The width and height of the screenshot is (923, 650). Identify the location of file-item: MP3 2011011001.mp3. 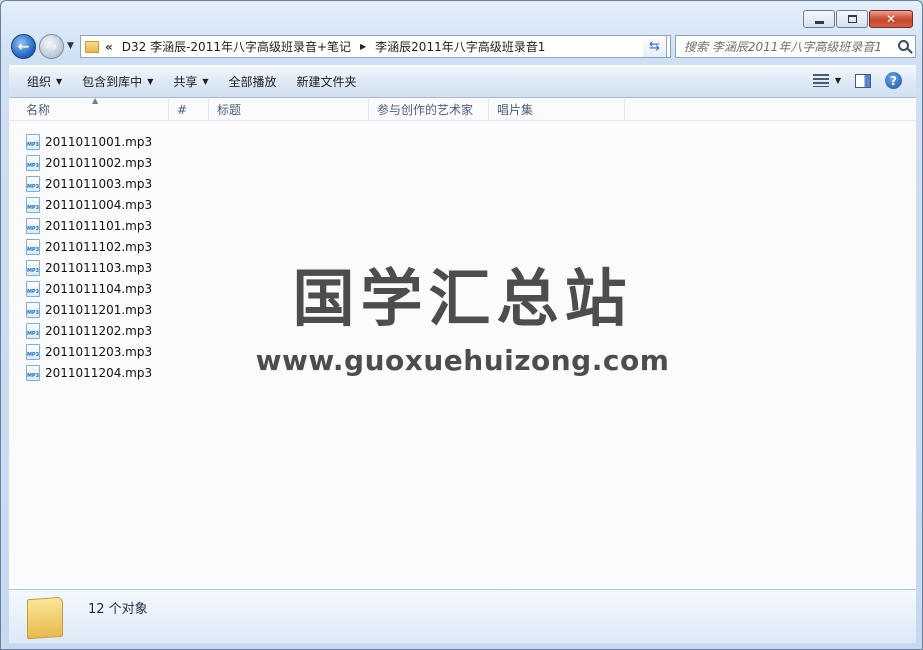
(89, 141).